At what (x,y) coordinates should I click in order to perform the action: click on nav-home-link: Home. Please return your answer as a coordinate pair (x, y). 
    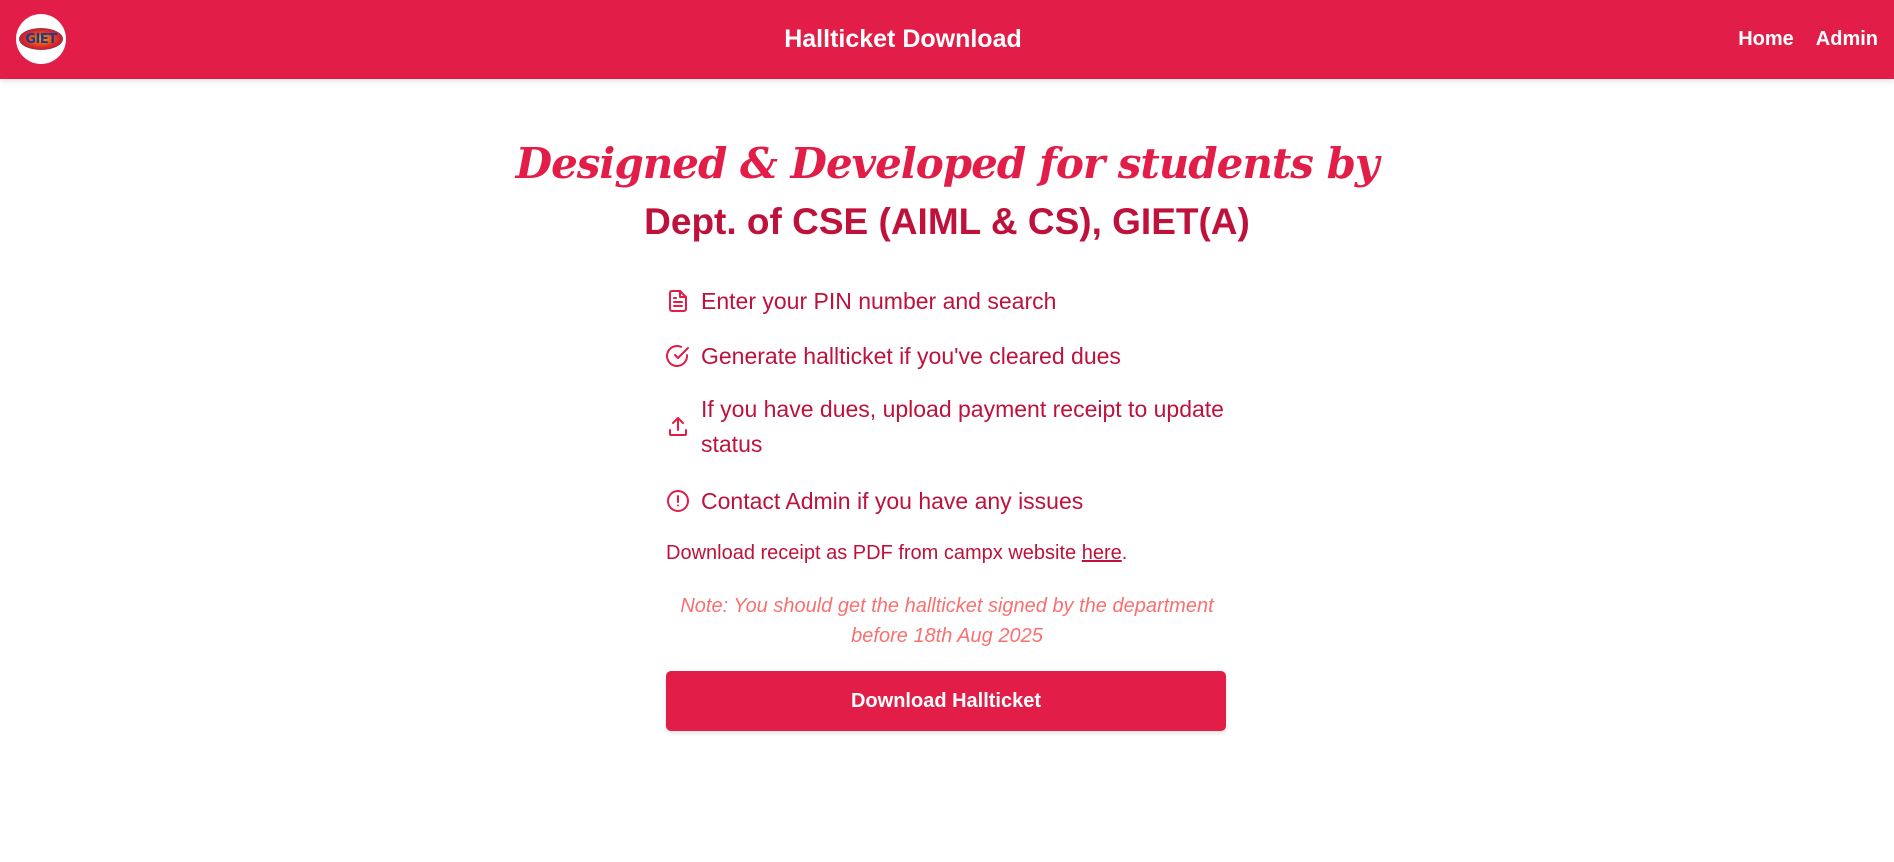
    Looking at the image, I should click on (1766, 39).